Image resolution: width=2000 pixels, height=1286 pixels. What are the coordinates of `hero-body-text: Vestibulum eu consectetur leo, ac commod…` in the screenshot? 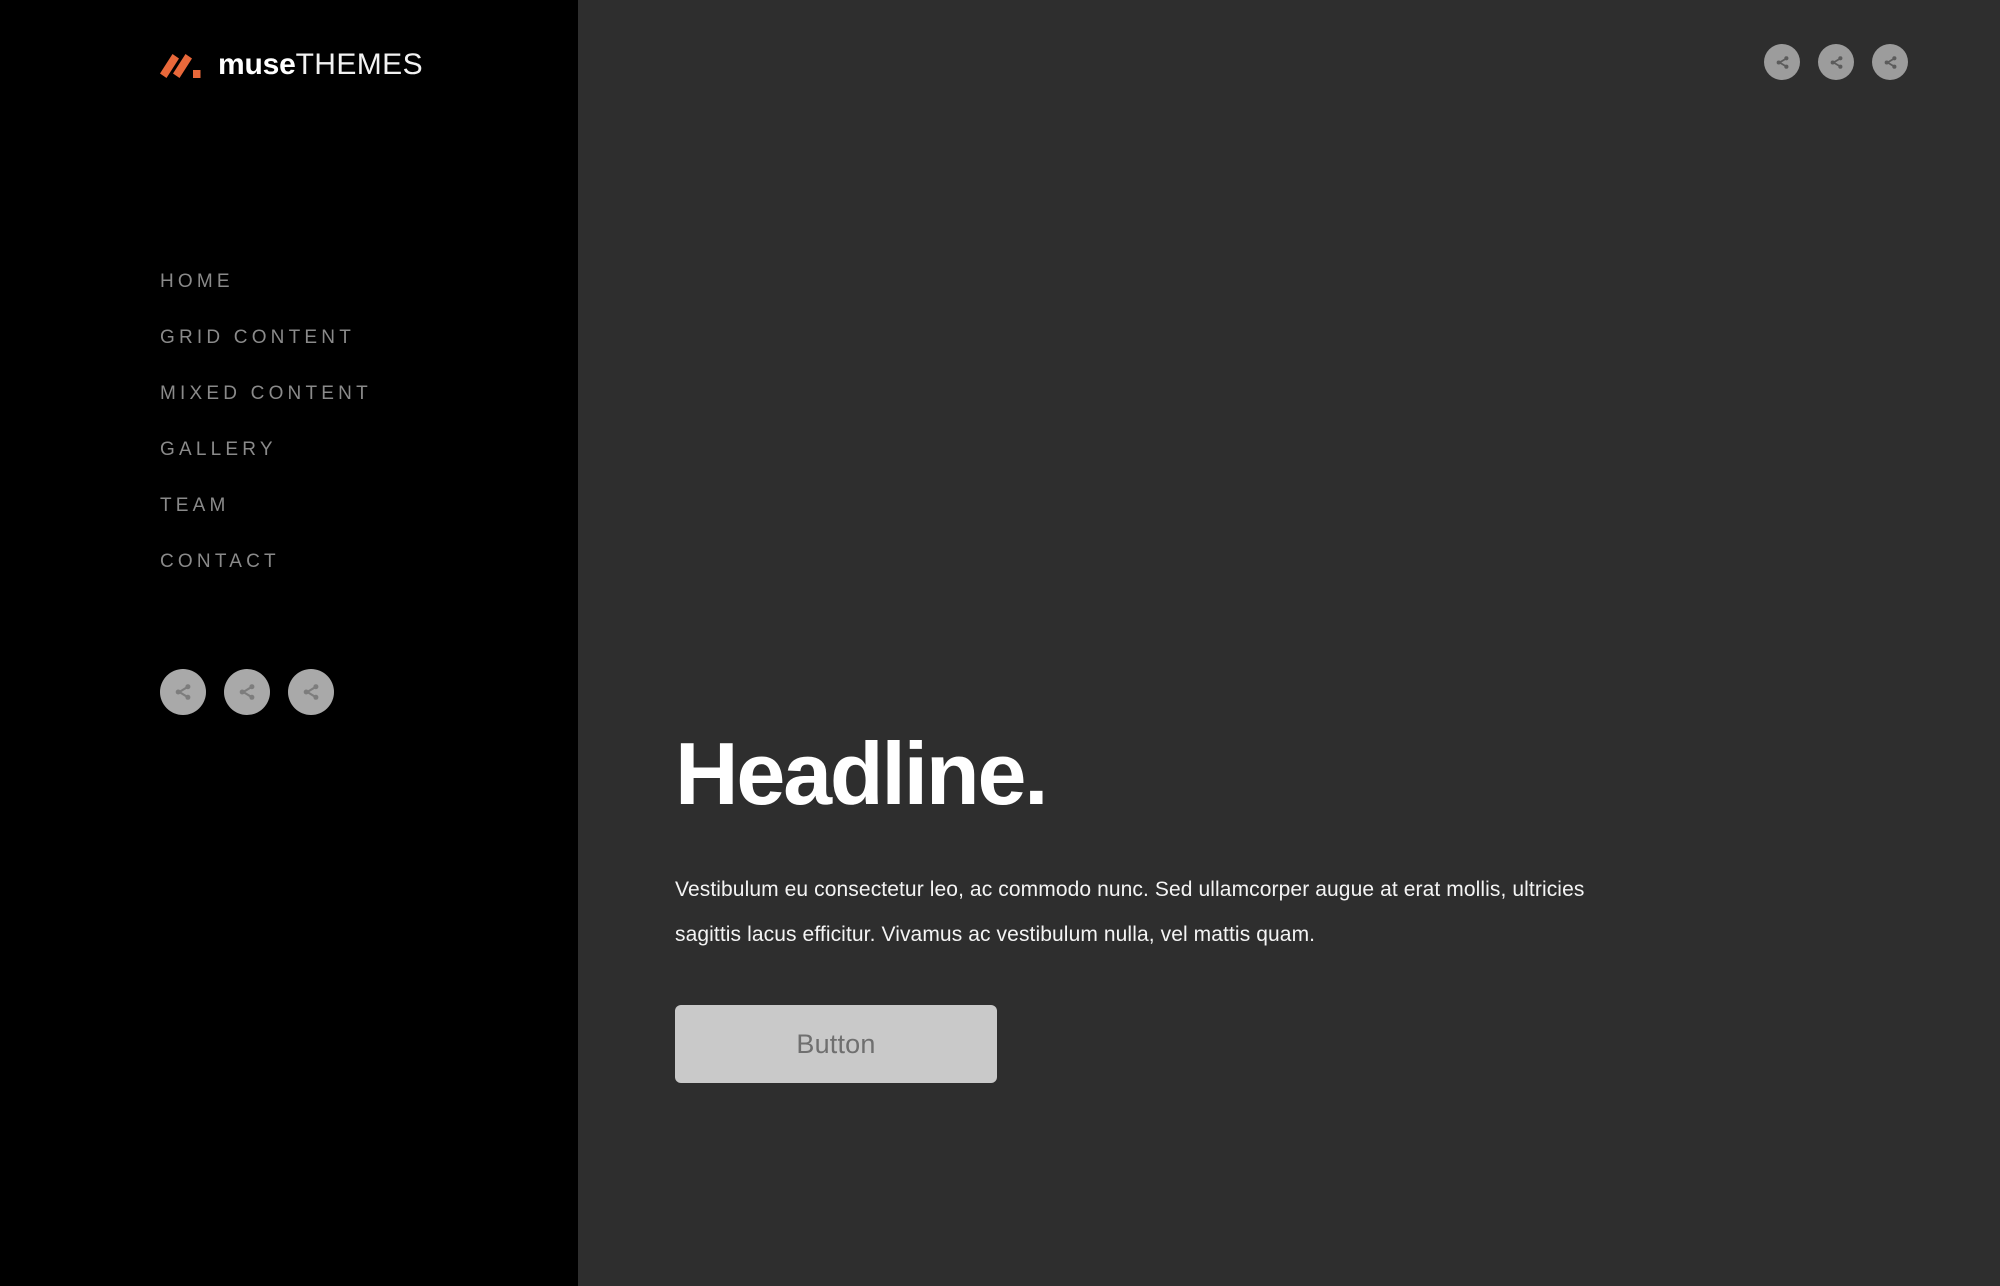 It's located at (1130, 912).